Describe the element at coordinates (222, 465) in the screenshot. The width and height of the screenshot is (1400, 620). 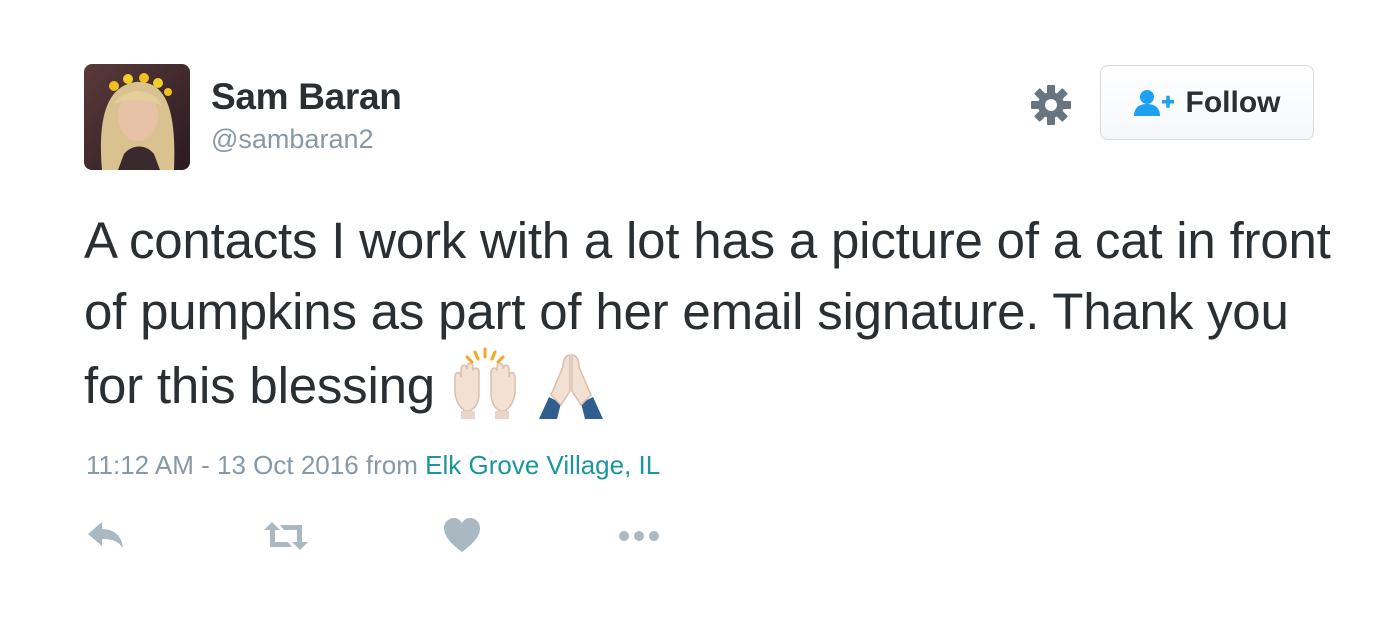
I see `tweet-timestamp: 11:12 AM - 13 Oct 2016` at that location.